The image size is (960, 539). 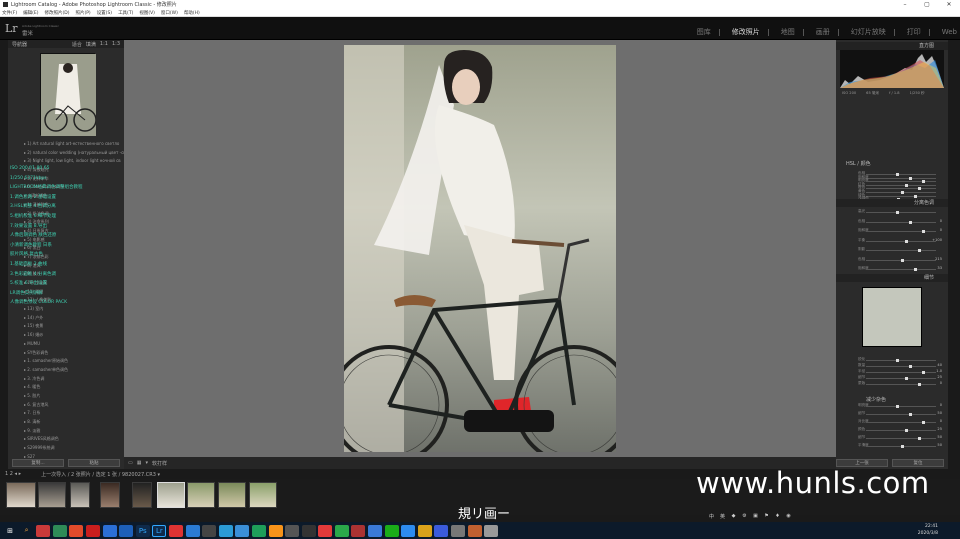 I want to click on preset-item: ▸ 2. samasher单色调色, so click(x=66, y=370).